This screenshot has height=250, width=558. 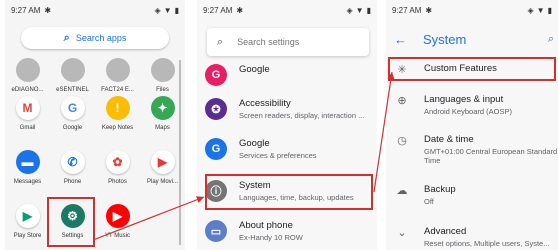 I want to click on app-item: ✿ Photos, so click(x=118, y=167).